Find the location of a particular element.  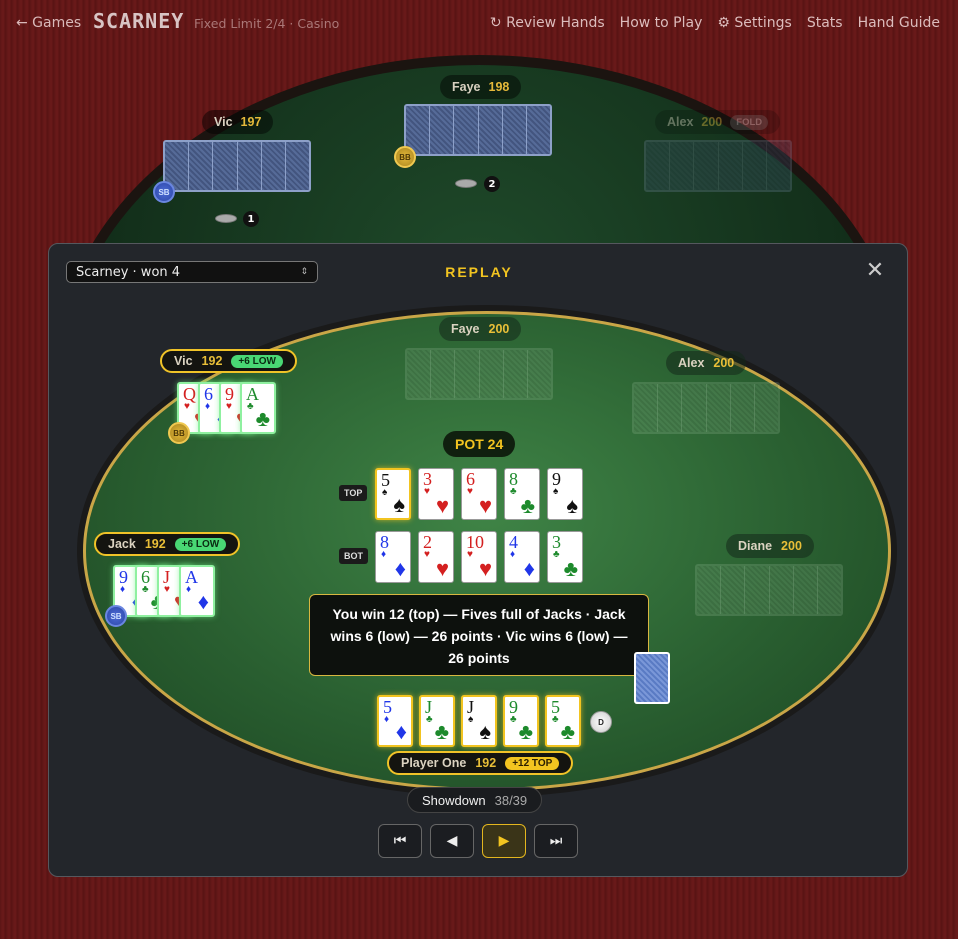

first-step-button: ⏮ is located at coordinates (400, 841).